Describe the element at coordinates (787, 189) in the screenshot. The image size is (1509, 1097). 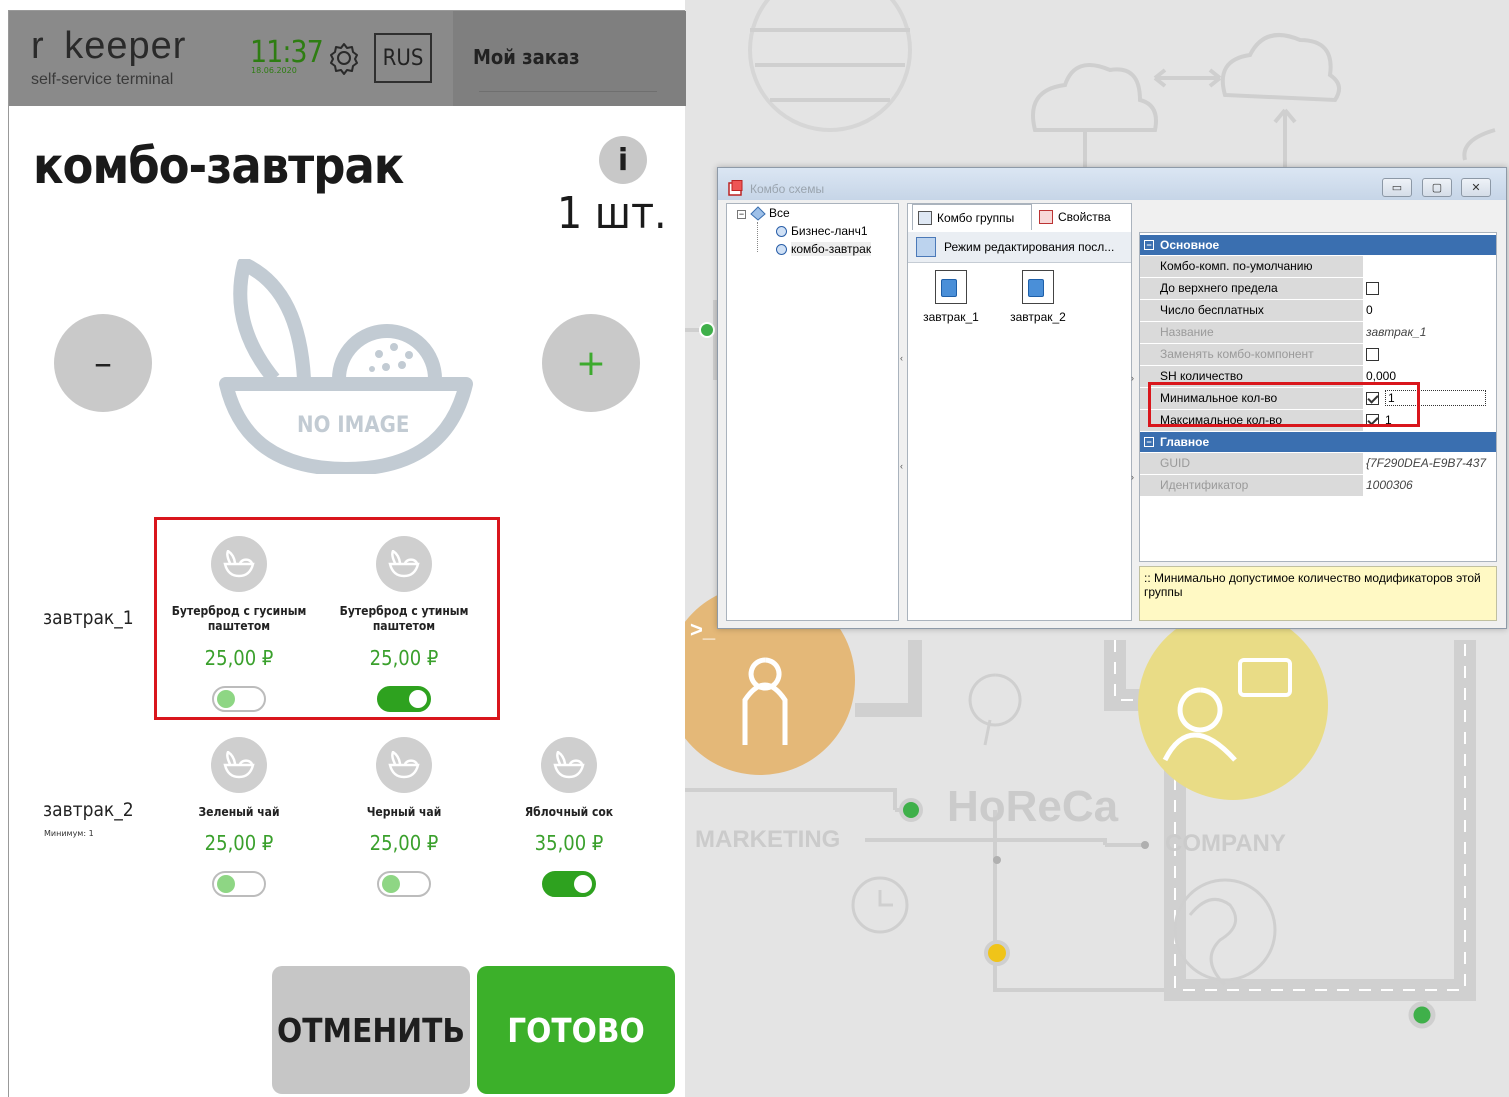
I see `window-title: Комбо схемы` at that location.